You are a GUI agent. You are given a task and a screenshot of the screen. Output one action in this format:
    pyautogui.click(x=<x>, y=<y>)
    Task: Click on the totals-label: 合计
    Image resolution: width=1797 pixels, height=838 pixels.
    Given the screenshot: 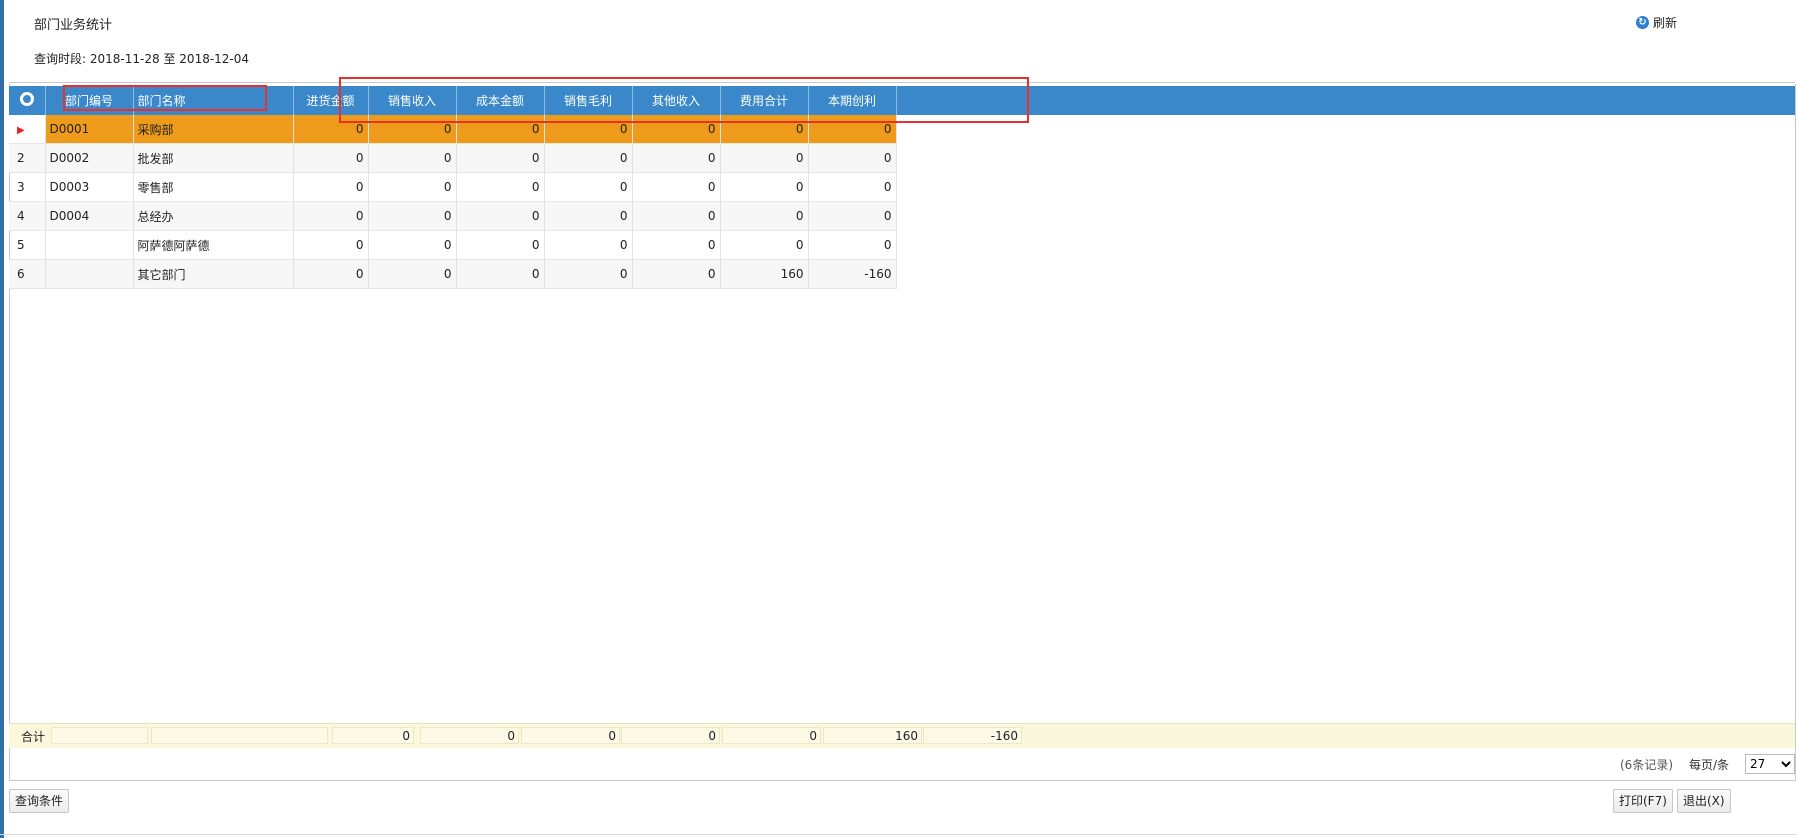 What is the action you would take?
    pyautogui.click(x=33, y=737)
    